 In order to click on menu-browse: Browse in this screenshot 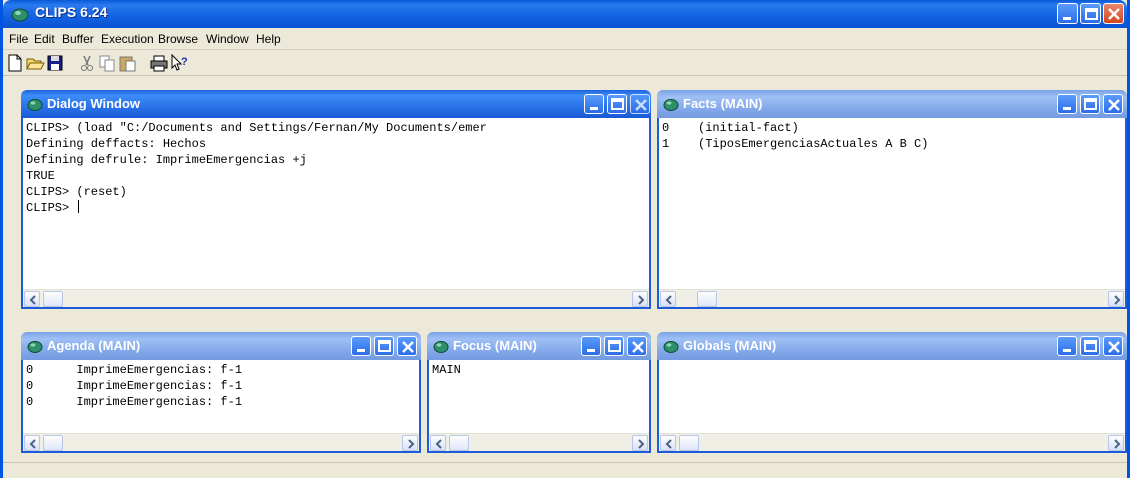, I will do `click(178, 39)`.